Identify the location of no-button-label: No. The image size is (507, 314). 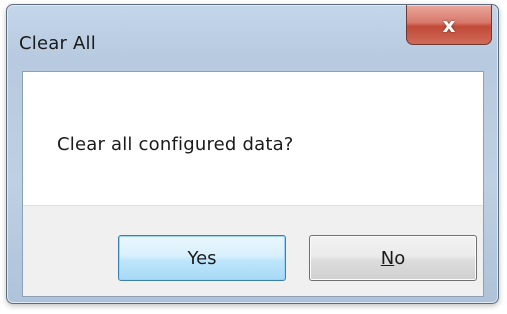
(393, 258).